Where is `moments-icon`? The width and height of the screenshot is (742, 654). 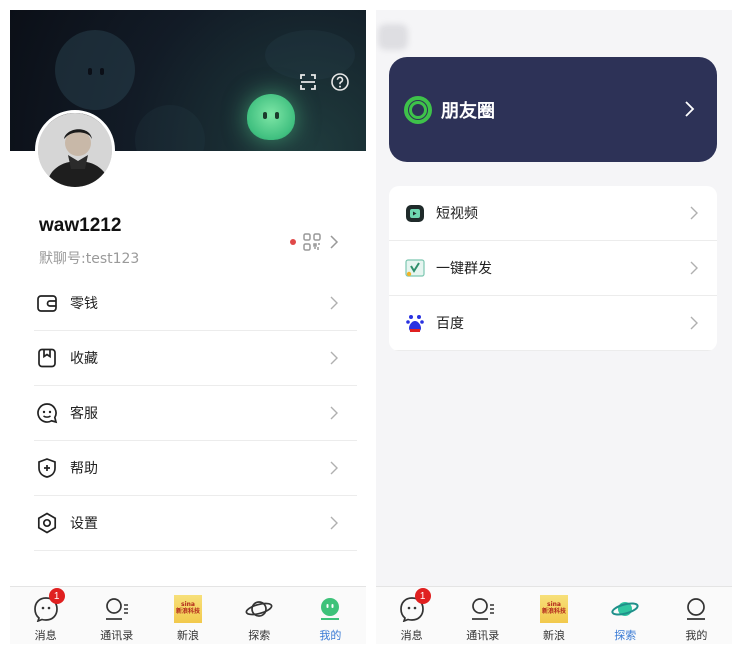 moments-icon is located at coordinates (418, 110).